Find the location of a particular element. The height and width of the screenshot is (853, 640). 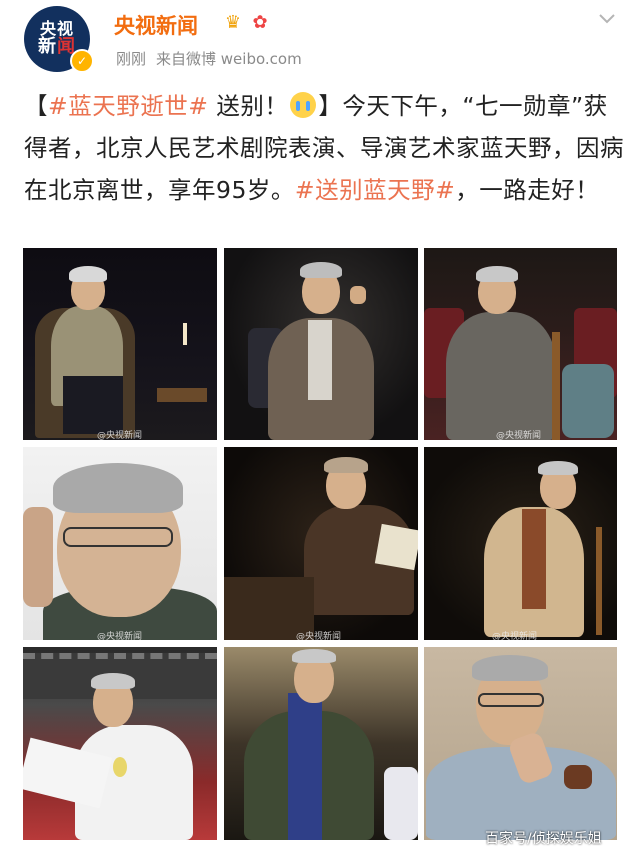

avatar-char-a: 新 is located at coordinates (47, 46).